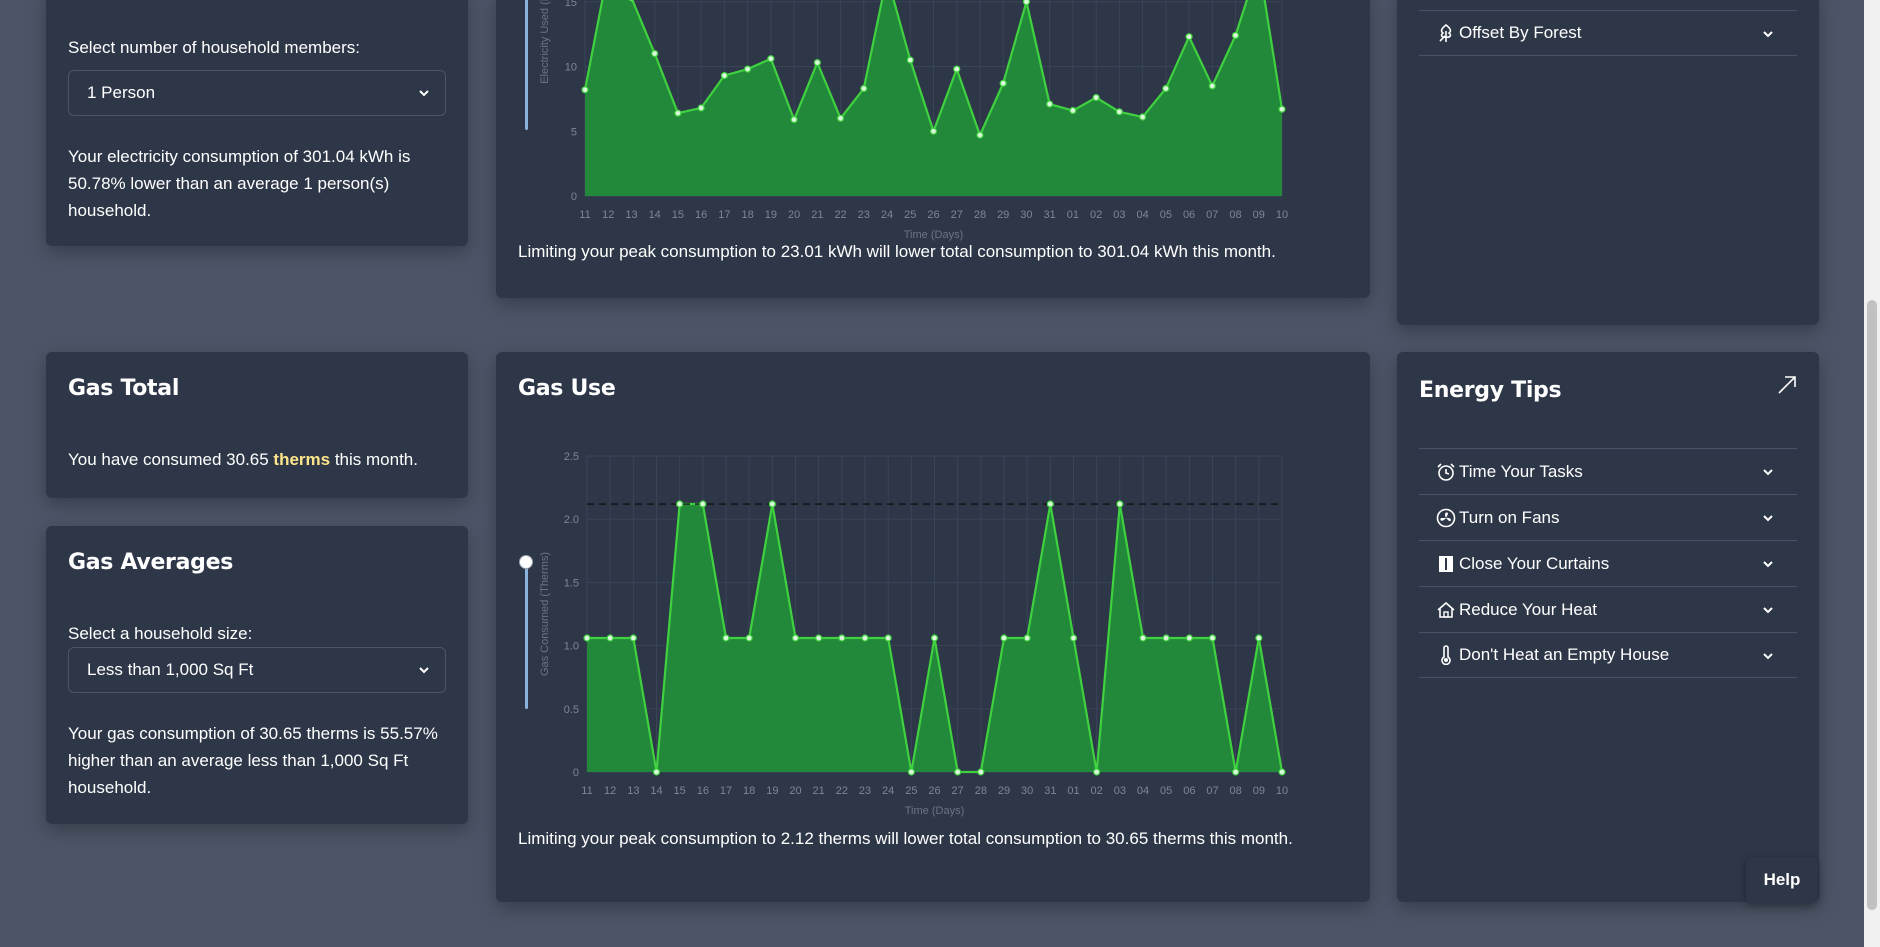  What do you see at coordinates (124, 388) in the screenshot?
I see `gas-total-title: Gas Total` at bounding box center [124, 388].